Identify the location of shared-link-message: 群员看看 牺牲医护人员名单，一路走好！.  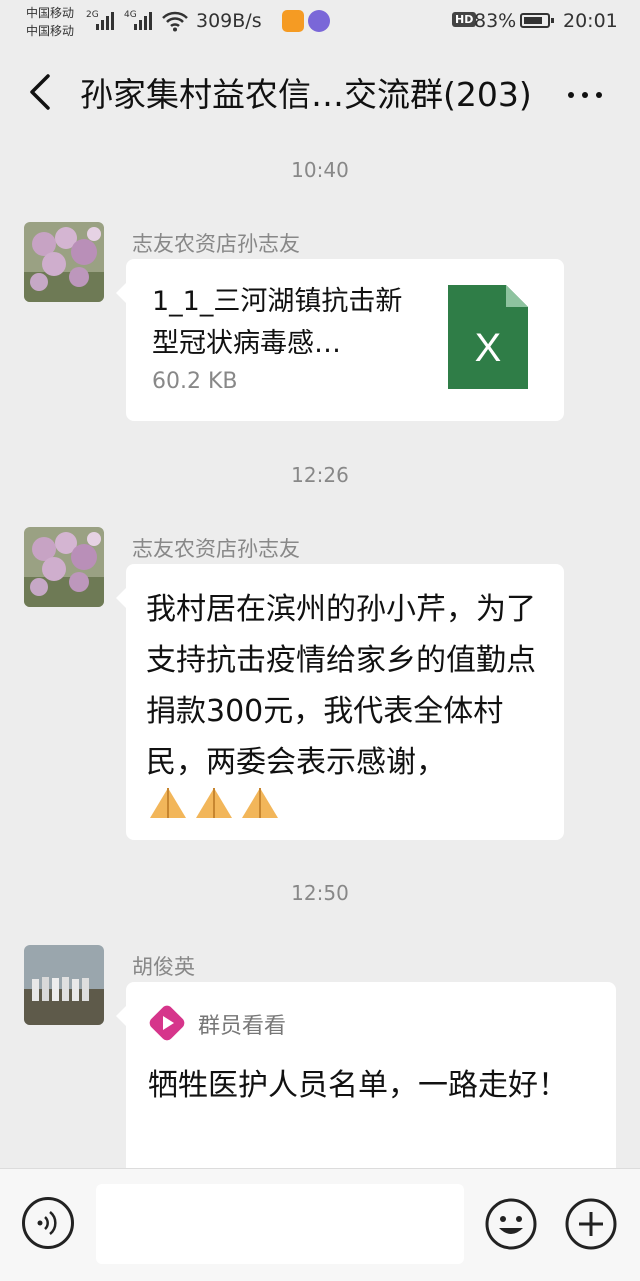
(366, 1082).